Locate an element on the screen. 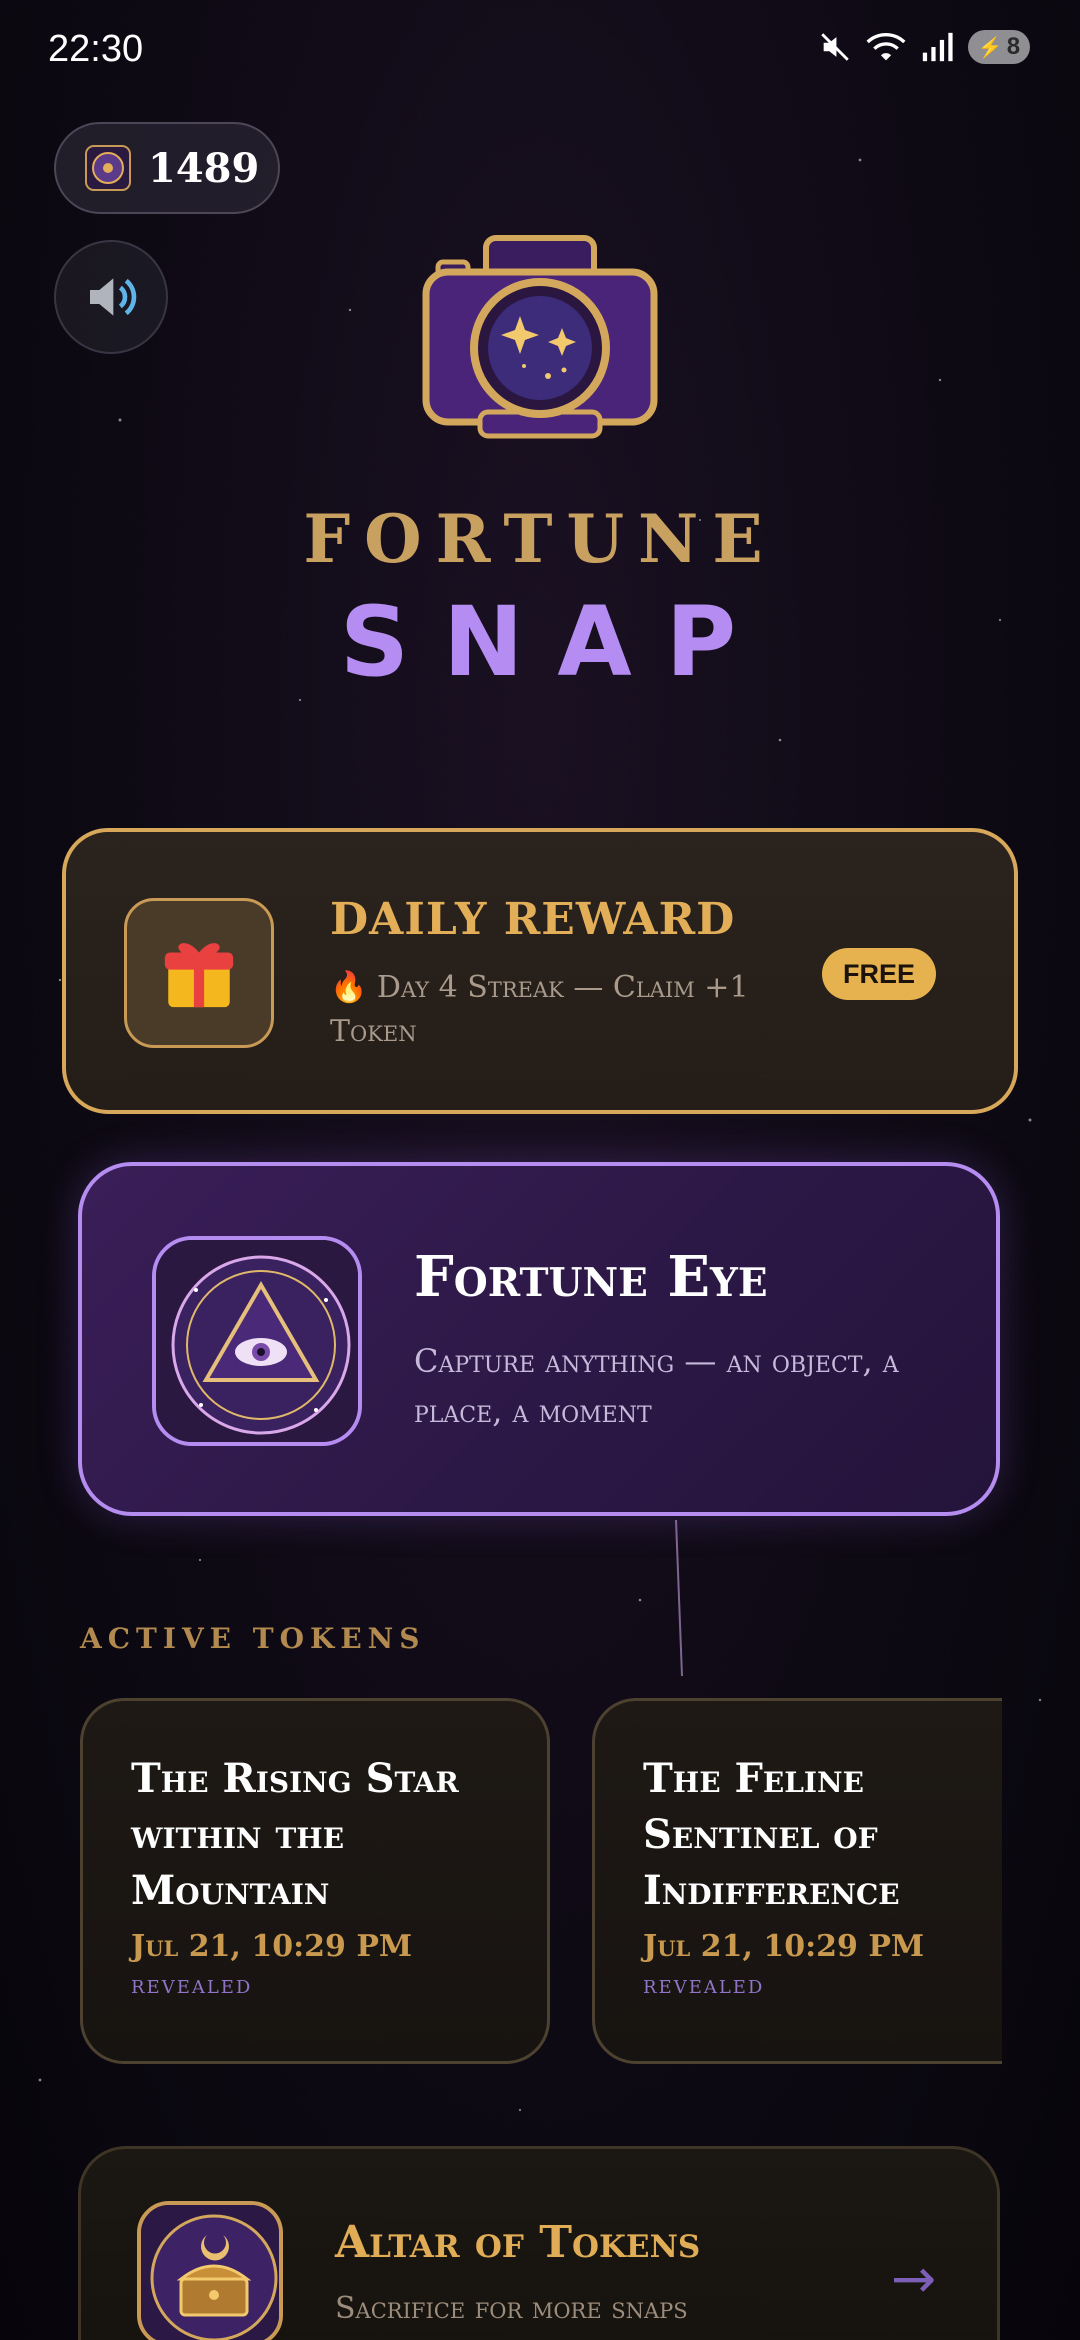 Image resolution: width=1080 pixels, height=2340 pixels. app-title-fortune: FORTUNE is located at coordinates (540, 539).